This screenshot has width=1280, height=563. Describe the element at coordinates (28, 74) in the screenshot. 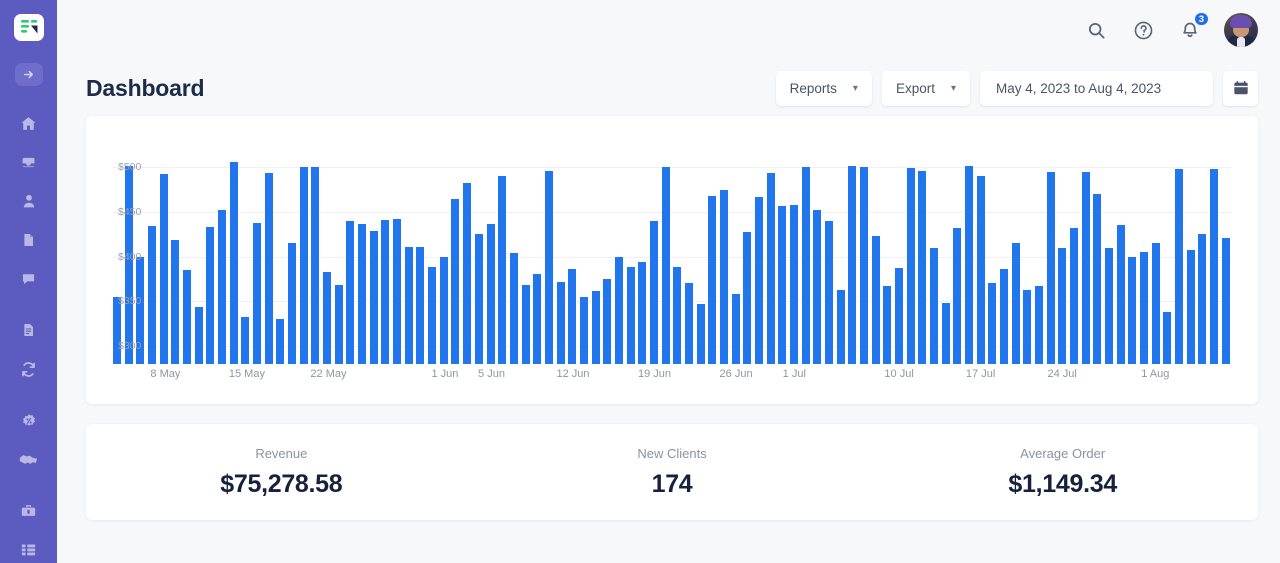

I see `sidebar-item-login-arrow` at that location.